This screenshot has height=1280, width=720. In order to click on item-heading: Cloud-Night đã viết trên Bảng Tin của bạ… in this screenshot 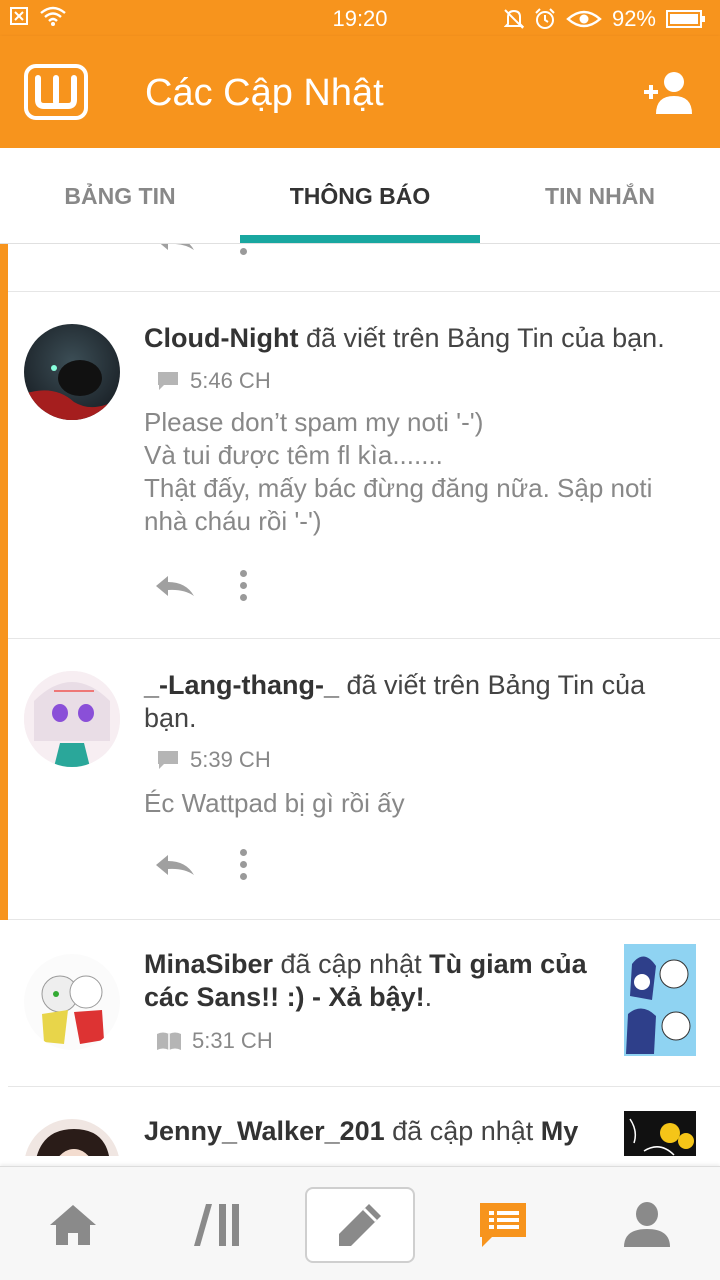, I will do `click(417, 338)`.